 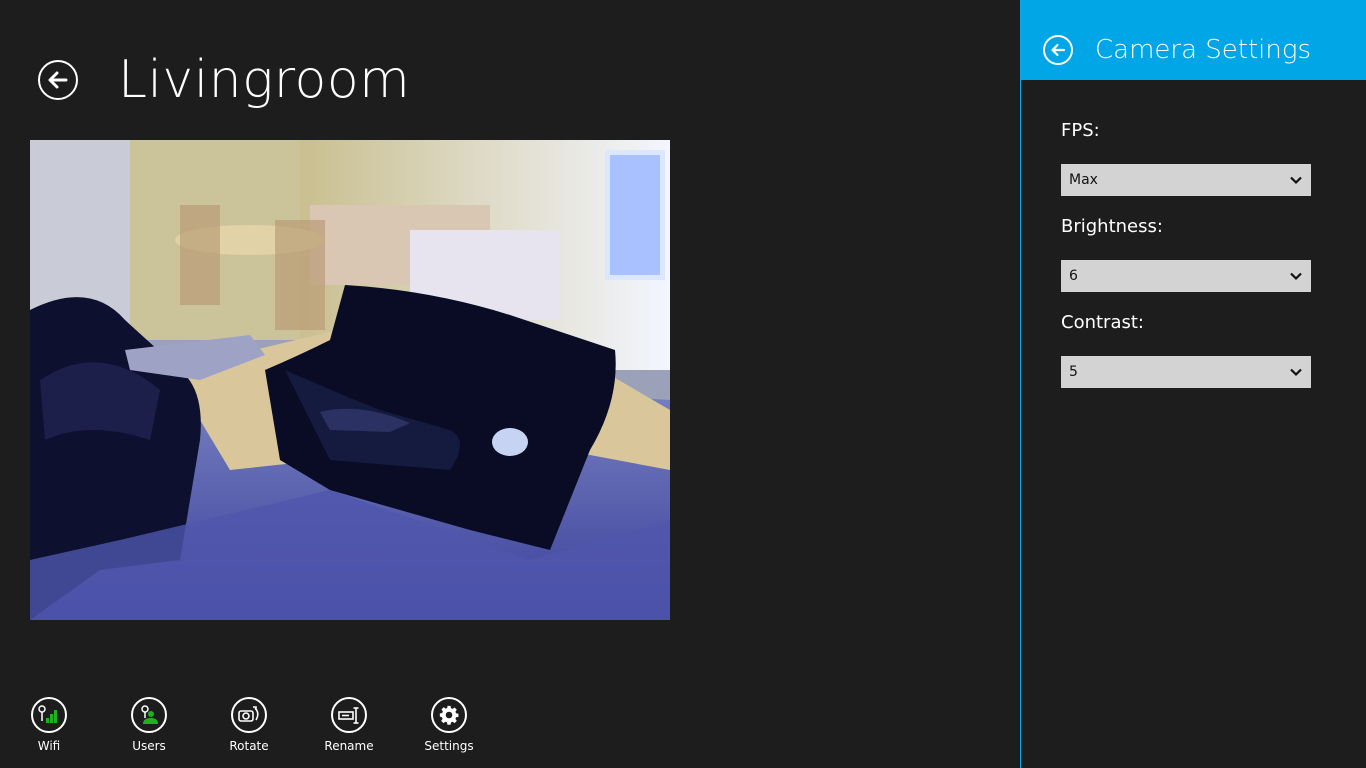 I want to click on settings-panel-title: Camera Settings, so click(x=1203, y=50).